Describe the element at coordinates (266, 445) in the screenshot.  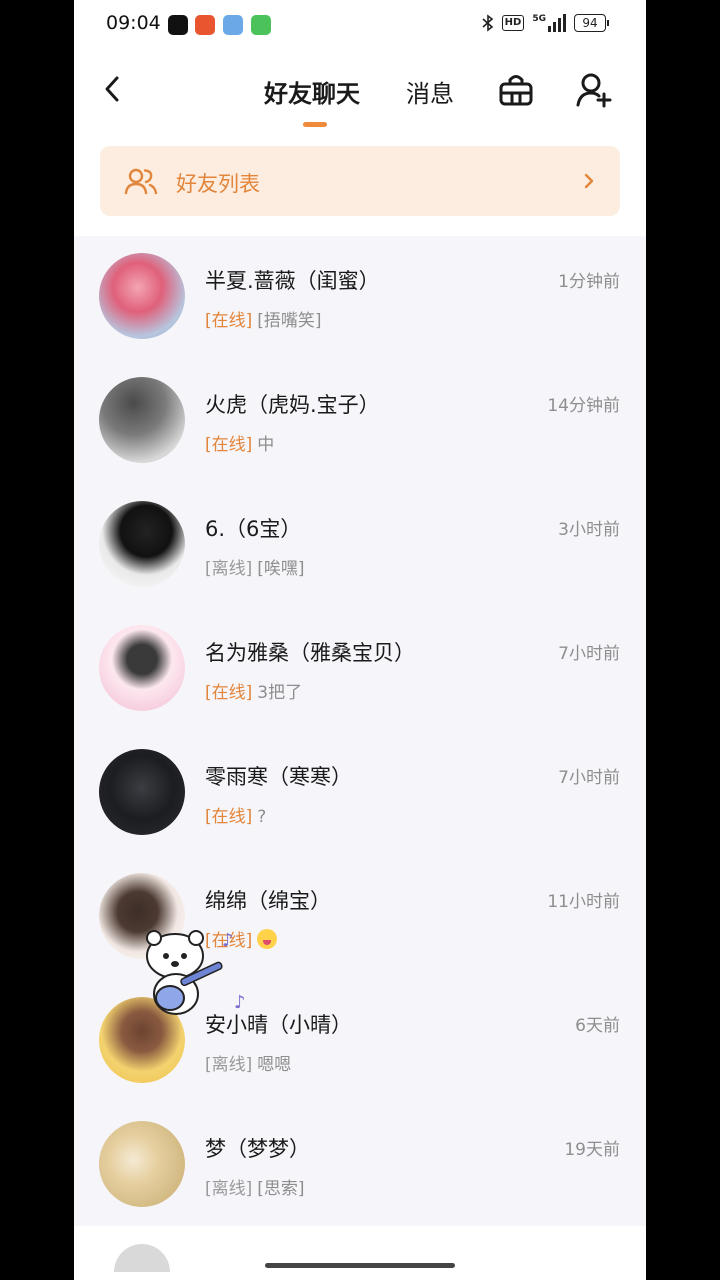
I see `message-preview: 中` at that location.